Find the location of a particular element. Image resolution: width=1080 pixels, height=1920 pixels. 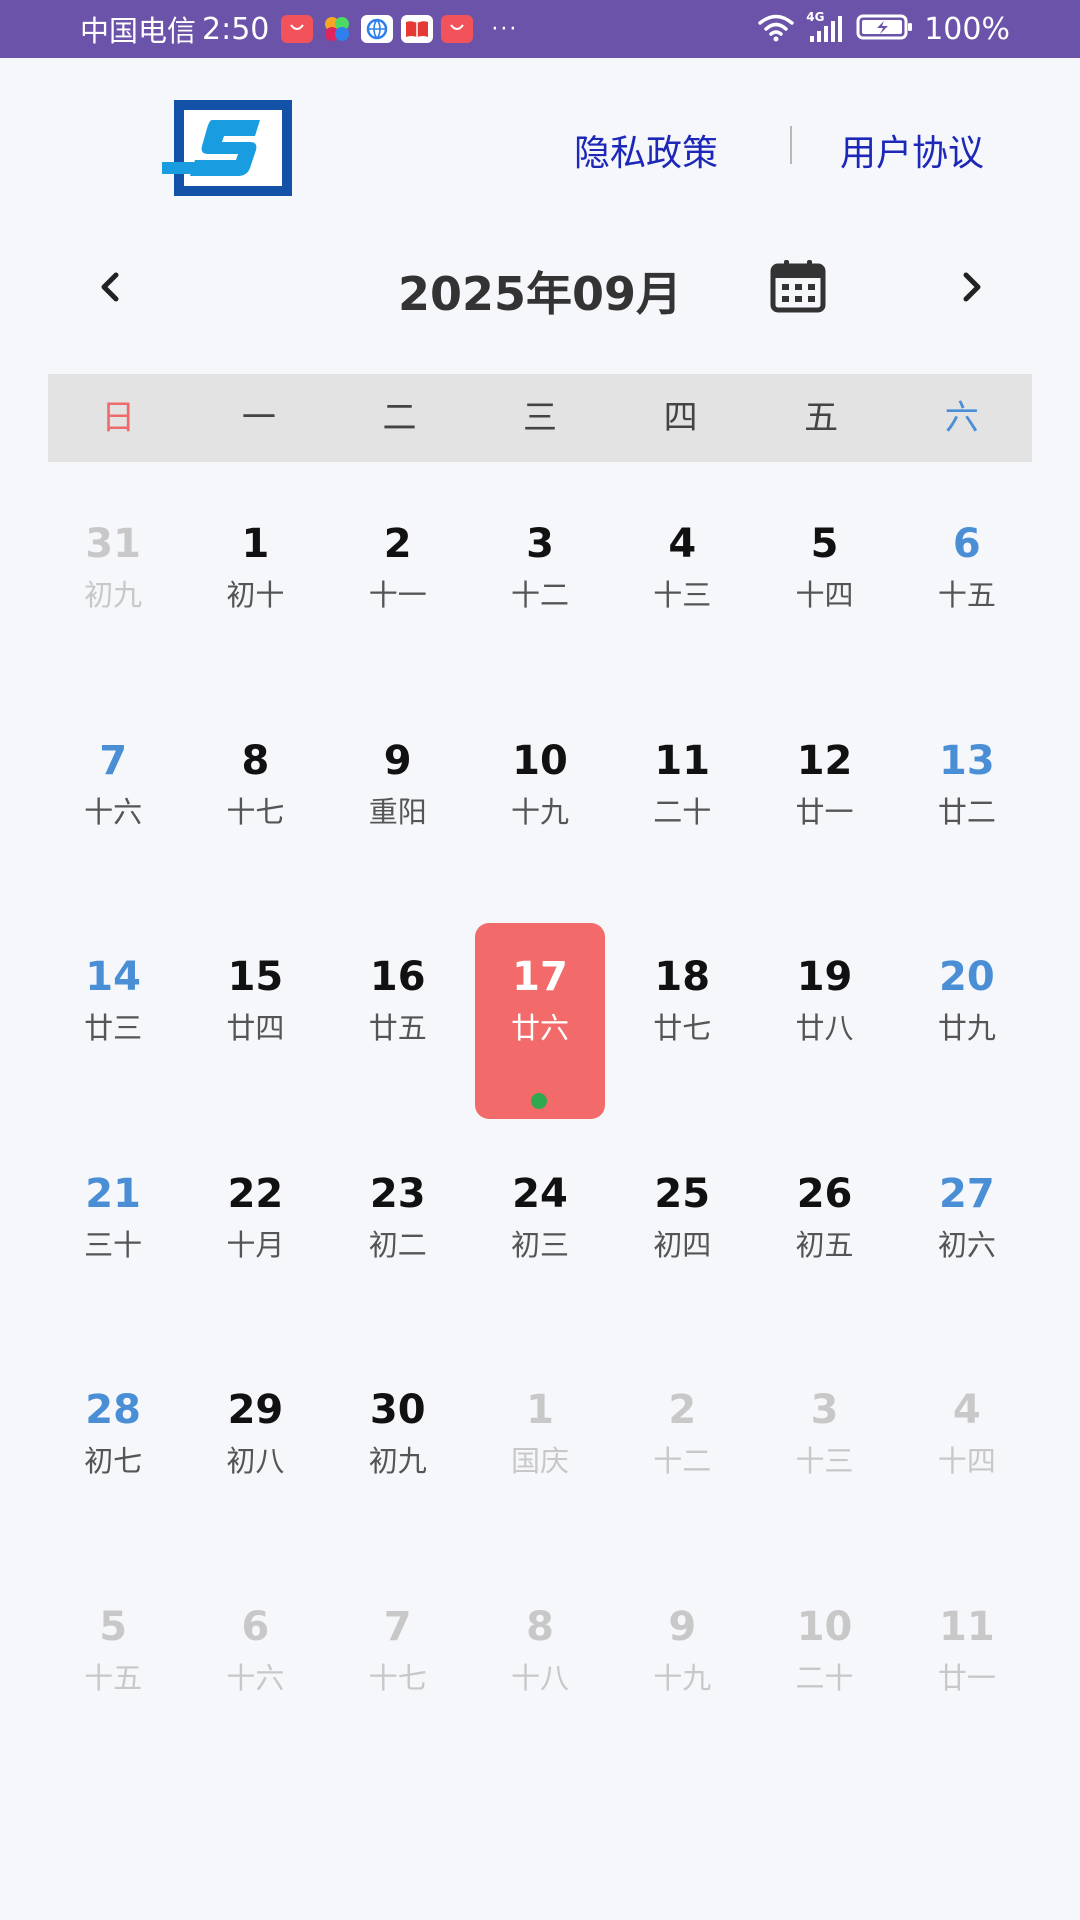

status-bar: 中国电信 2:50 ··· 4G 100% is located at coordinates (540, 29).